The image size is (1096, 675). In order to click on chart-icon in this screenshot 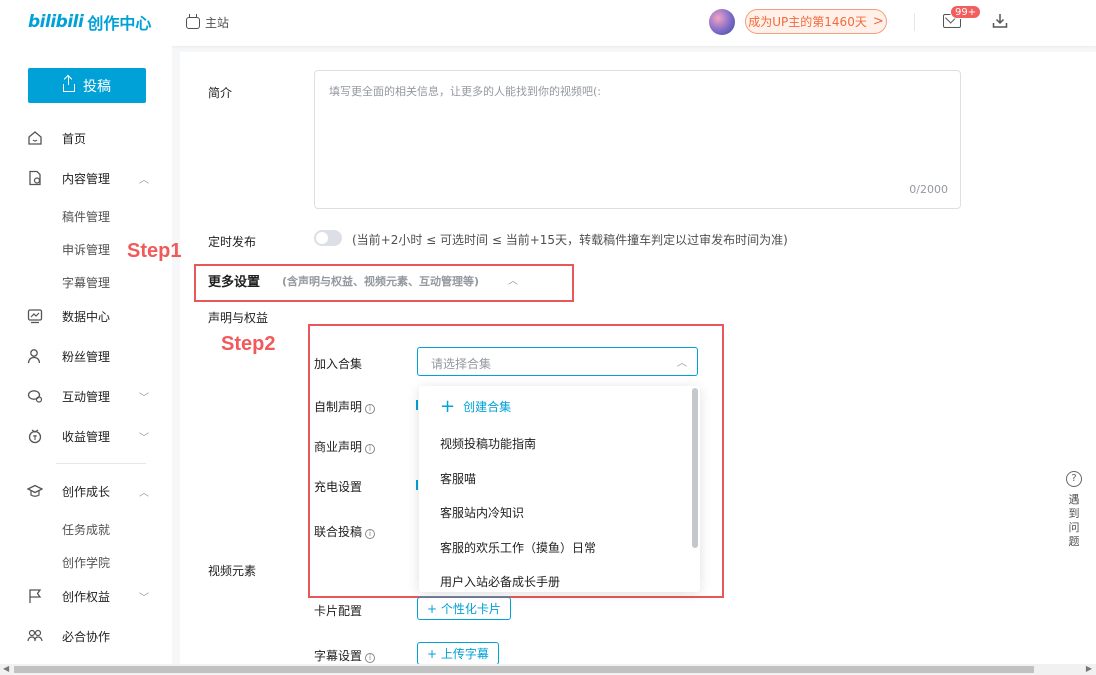, I will do `click(35, 316)`.